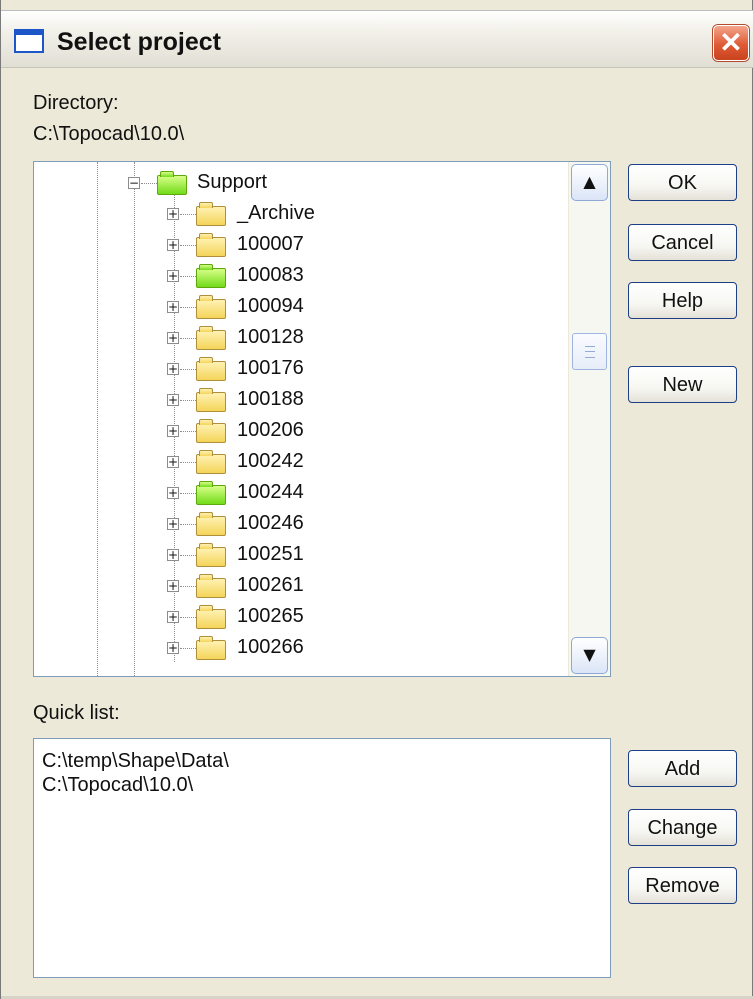 The height and width of the screenshot is (999, 753). What do you see at coordinates (377, 39) in the screenshot?
I see `title-bar: Select project ✕` at bounding box center [377, 39].